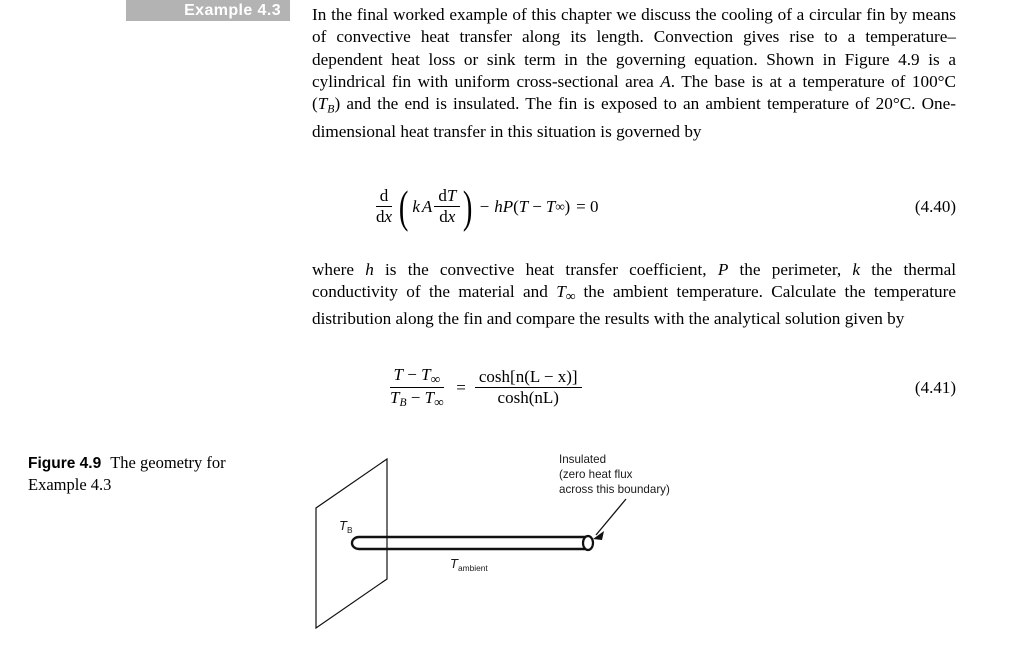 The width and height of the screenshot is (1024, 660). Describe the element at coordinates (435, 379) in the screenshot. I see `inf-sub-num: ∞` at that location.